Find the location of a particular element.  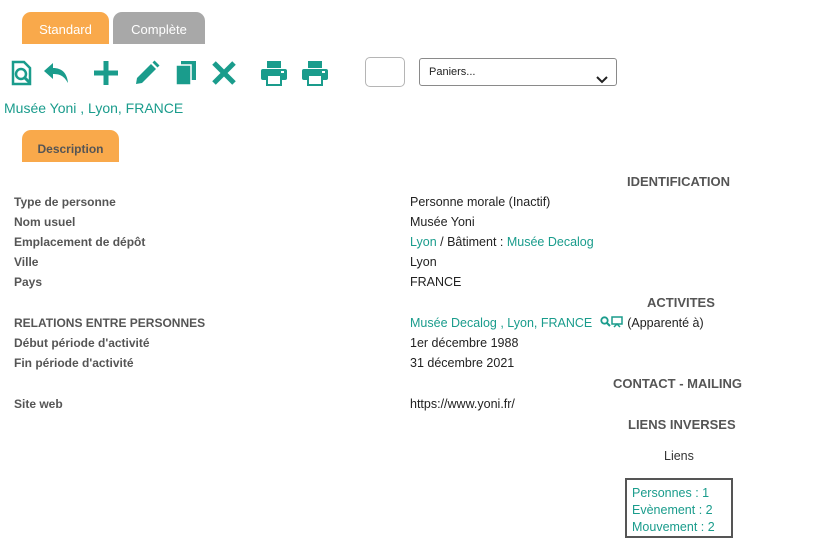

tab-standard: Standard is located at coordinates (65, 28).